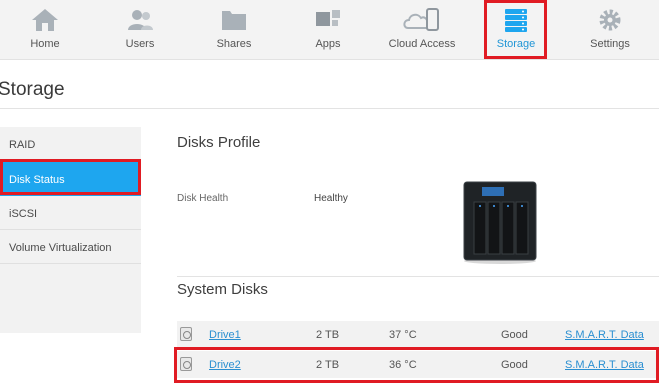 The height and width of the screenshot is (385, 659). I want to click on nav-shares: Shares, so click(234, 30).